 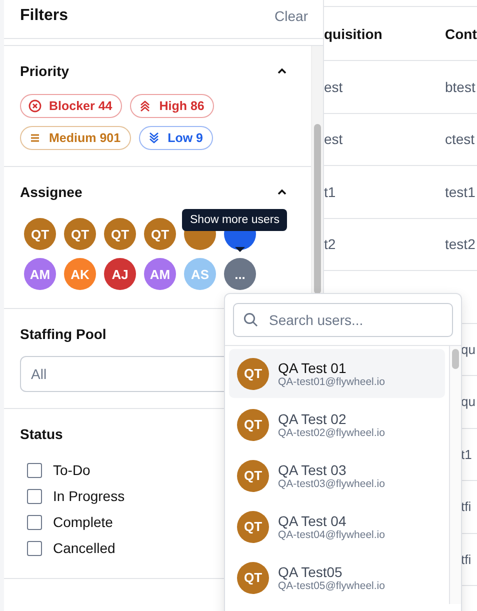 I want to click on user-option: QT QA Test 02 QA-test02@flywheel.io, so click(x=337, y=424).